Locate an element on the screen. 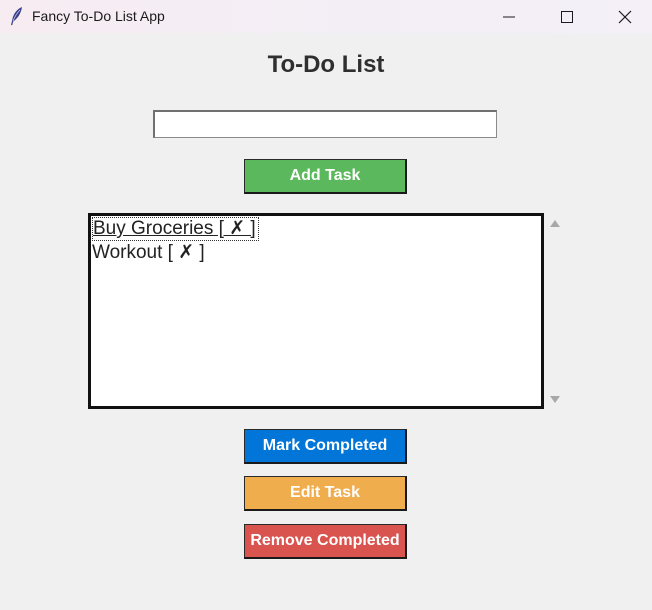  scroll-up-arrow-icon is located at coordinates (555, 223).